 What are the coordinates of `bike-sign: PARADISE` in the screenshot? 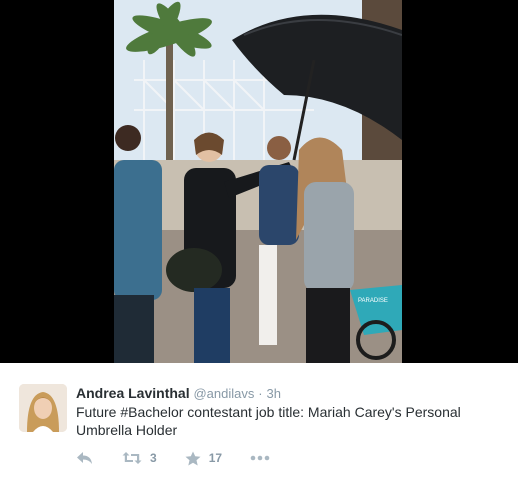 It's located at (373, 301).